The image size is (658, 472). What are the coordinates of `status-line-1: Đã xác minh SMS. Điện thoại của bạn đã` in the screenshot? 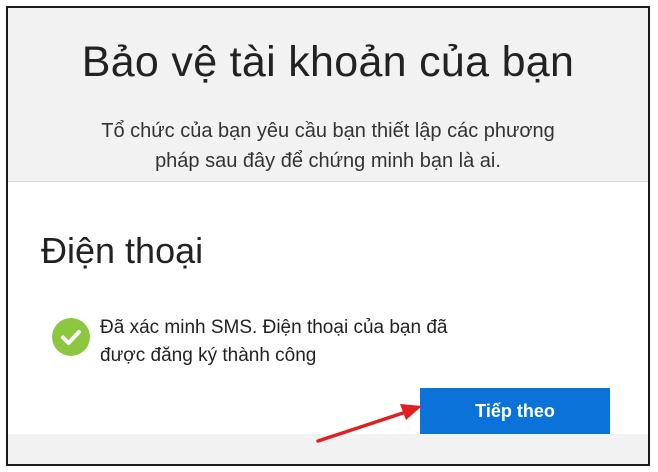 It's located at (274, 327).